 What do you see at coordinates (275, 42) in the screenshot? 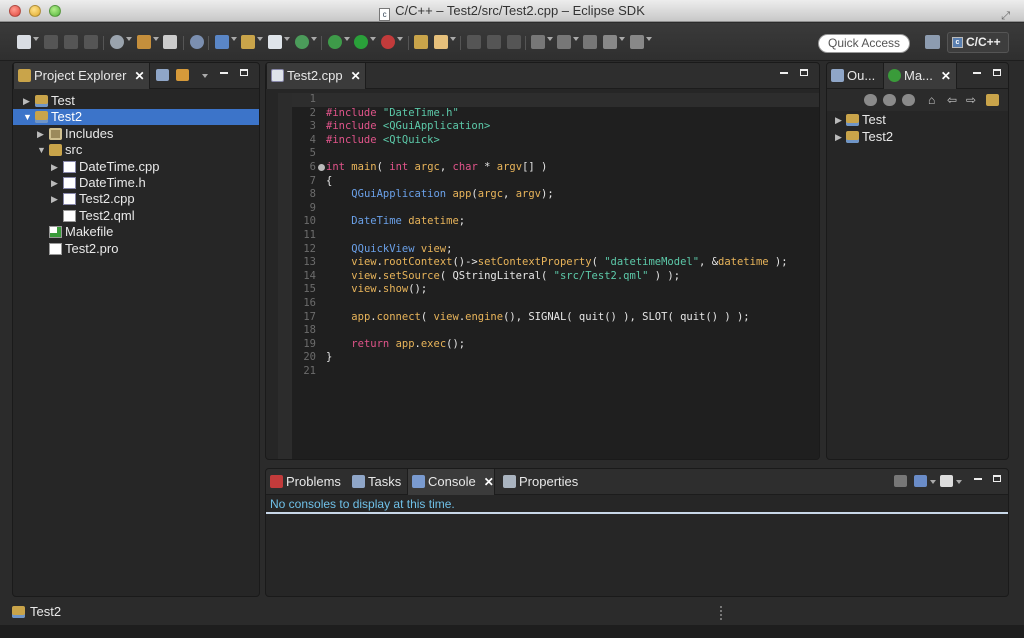
I see `new-class-icon` at bounding box center [275, 42].